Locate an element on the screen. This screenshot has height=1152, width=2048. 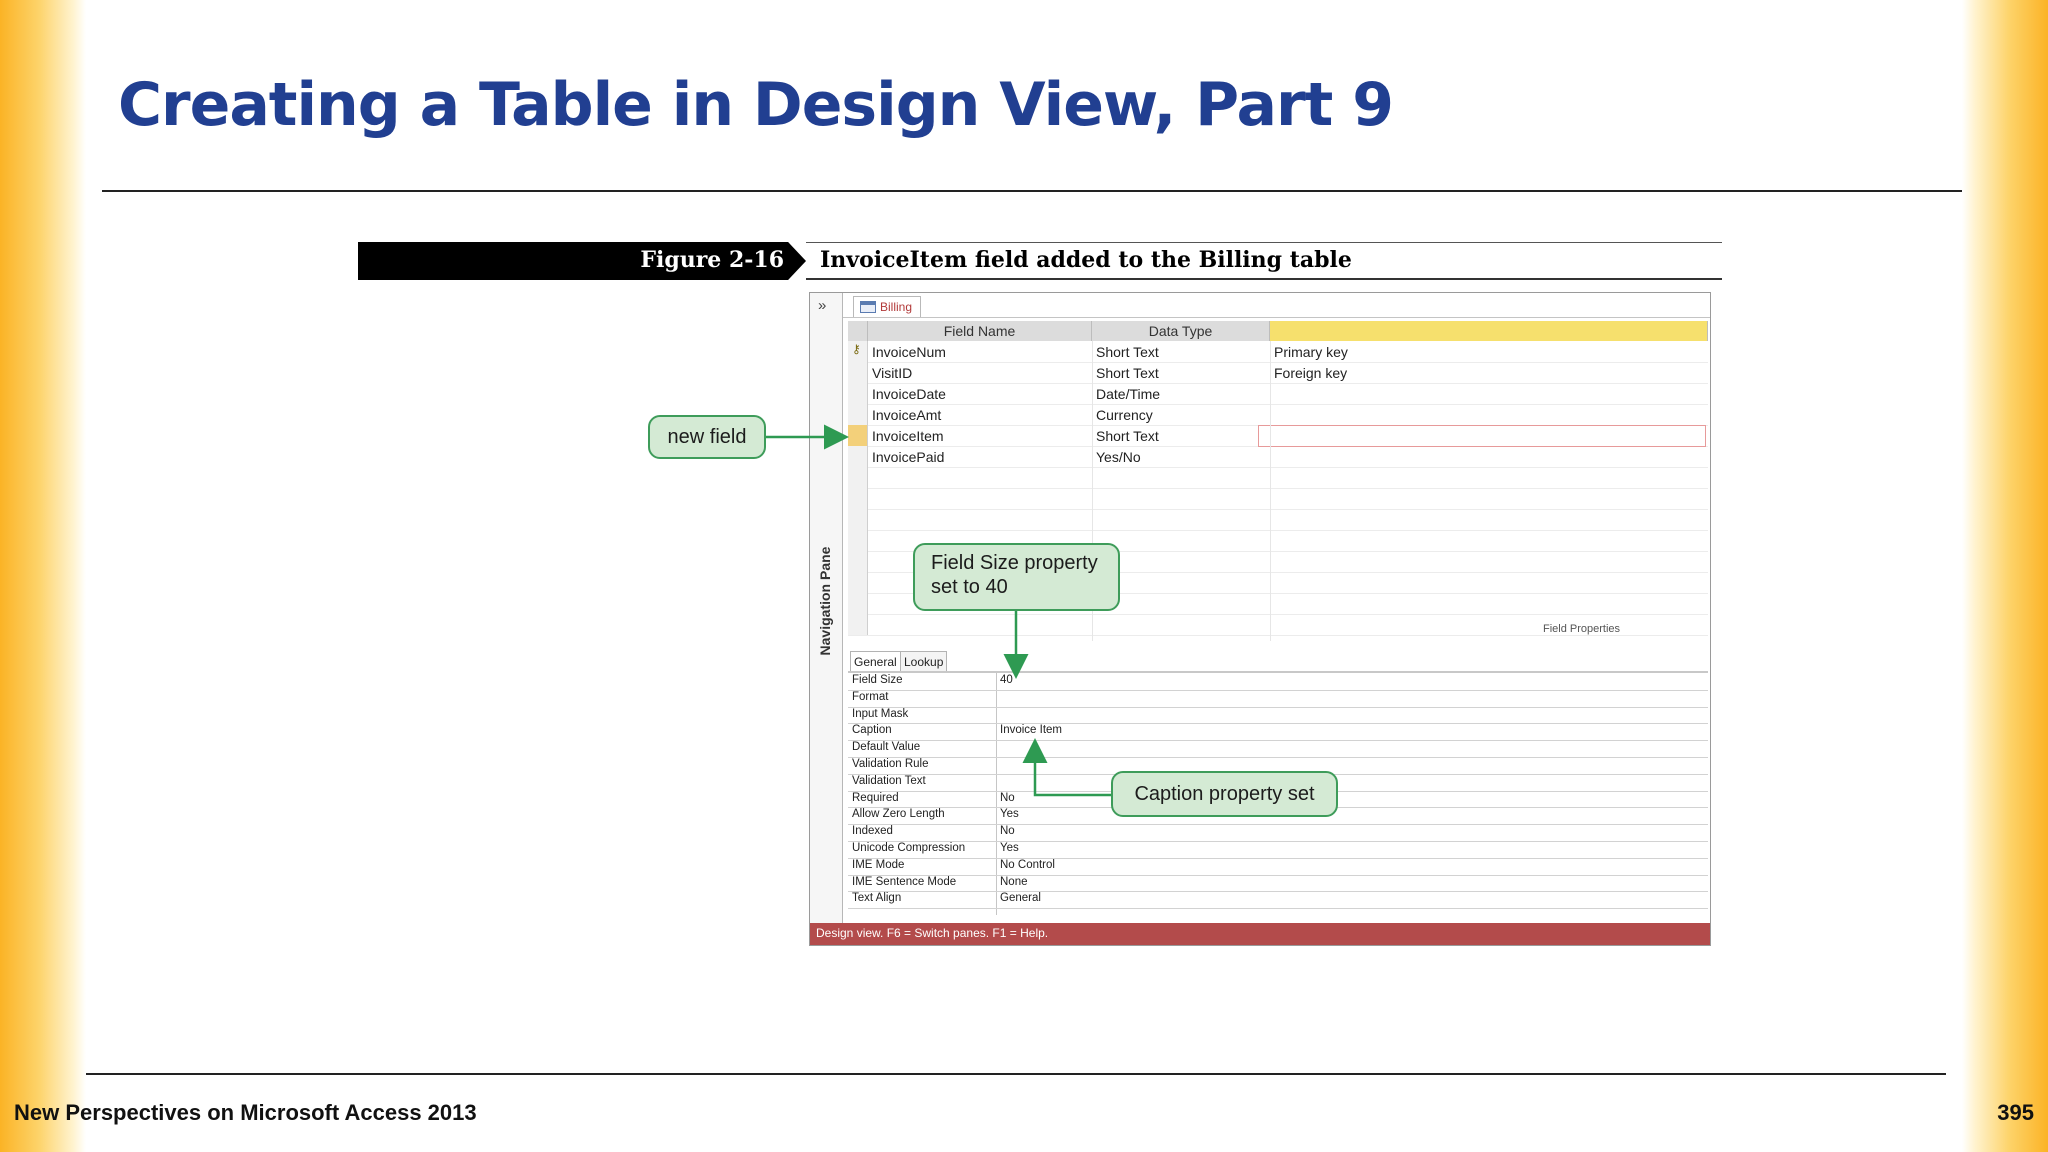
caption-arrow is located at coordinates (1066, 767).